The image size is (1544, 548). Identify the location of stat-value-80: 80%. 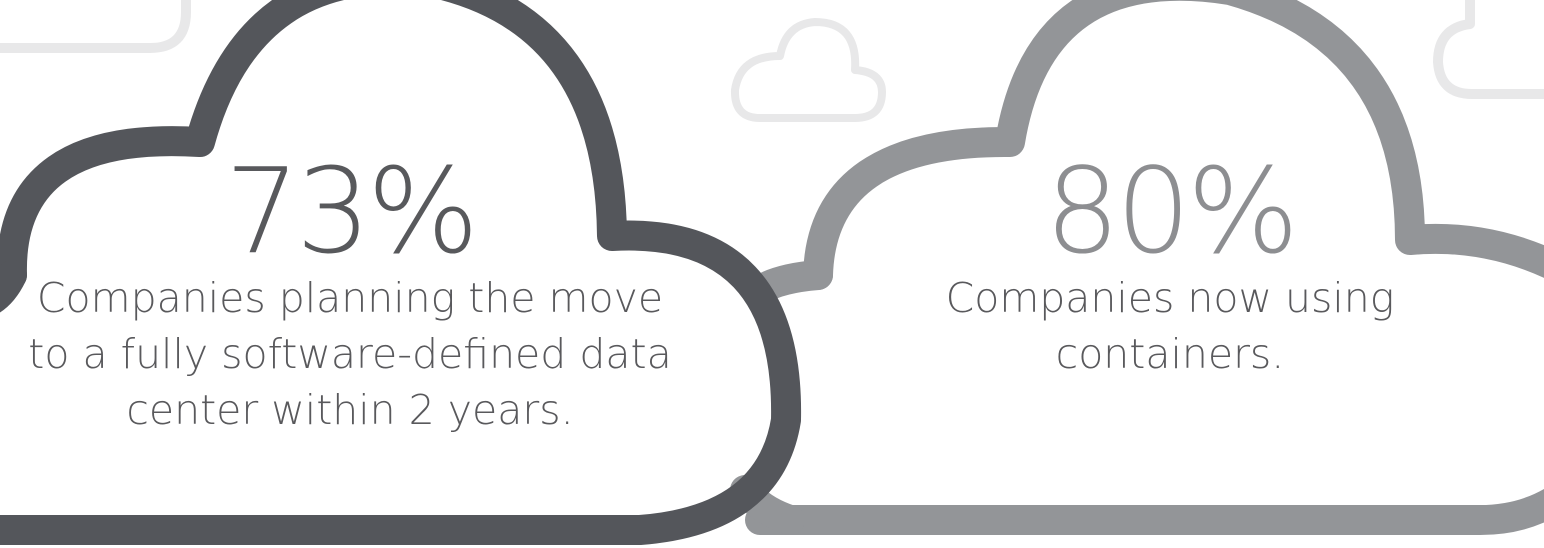
(1171, 211).